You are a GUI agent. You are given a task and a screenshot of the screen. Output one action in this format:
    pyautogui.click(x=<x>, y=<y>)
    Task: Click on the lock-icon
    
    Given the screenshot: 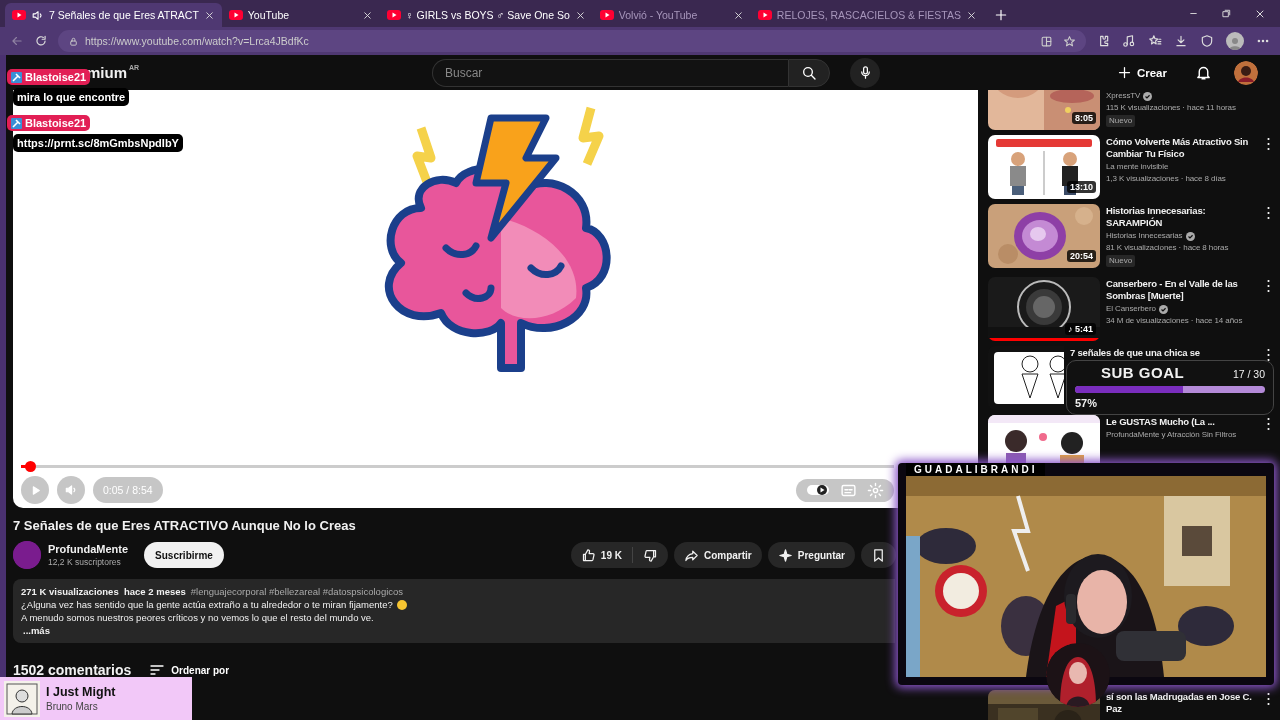 What is the action you would take?
    pyautogui.click(x=73, y=41)
    